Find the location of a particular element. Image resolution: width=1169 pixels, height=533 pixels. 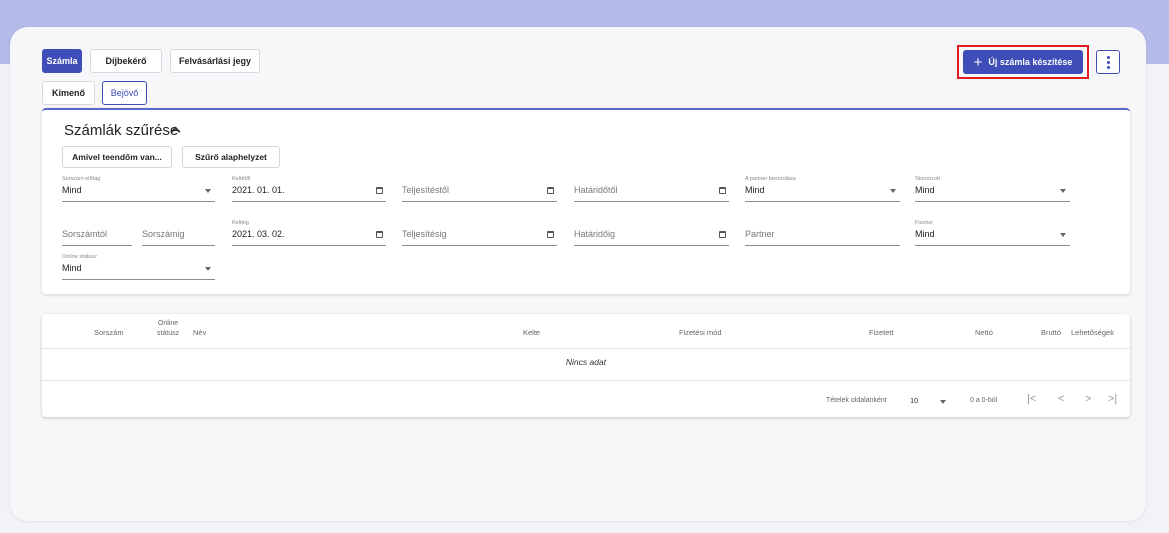

due-from-field: Határidőtől is located at coordinates (651, 189).